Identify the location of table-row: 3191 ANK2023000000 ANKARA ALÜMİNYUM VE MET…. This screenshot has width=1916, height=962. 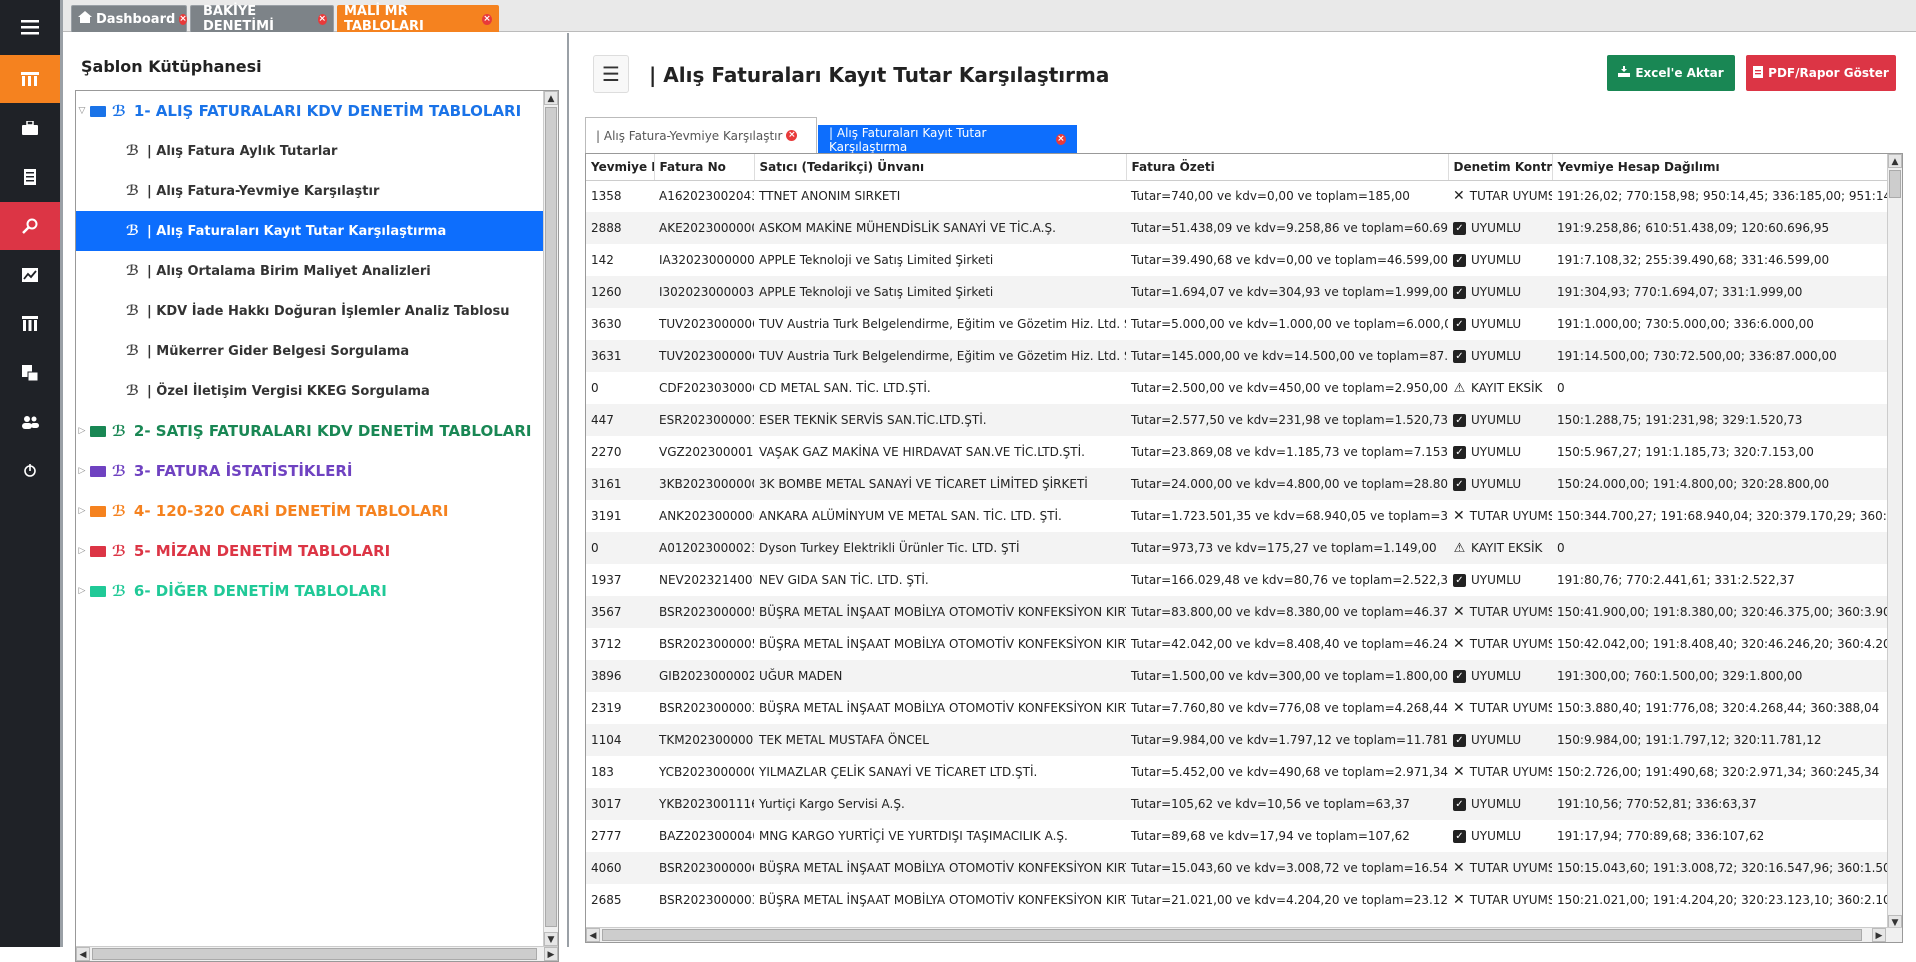
(1237, 516).